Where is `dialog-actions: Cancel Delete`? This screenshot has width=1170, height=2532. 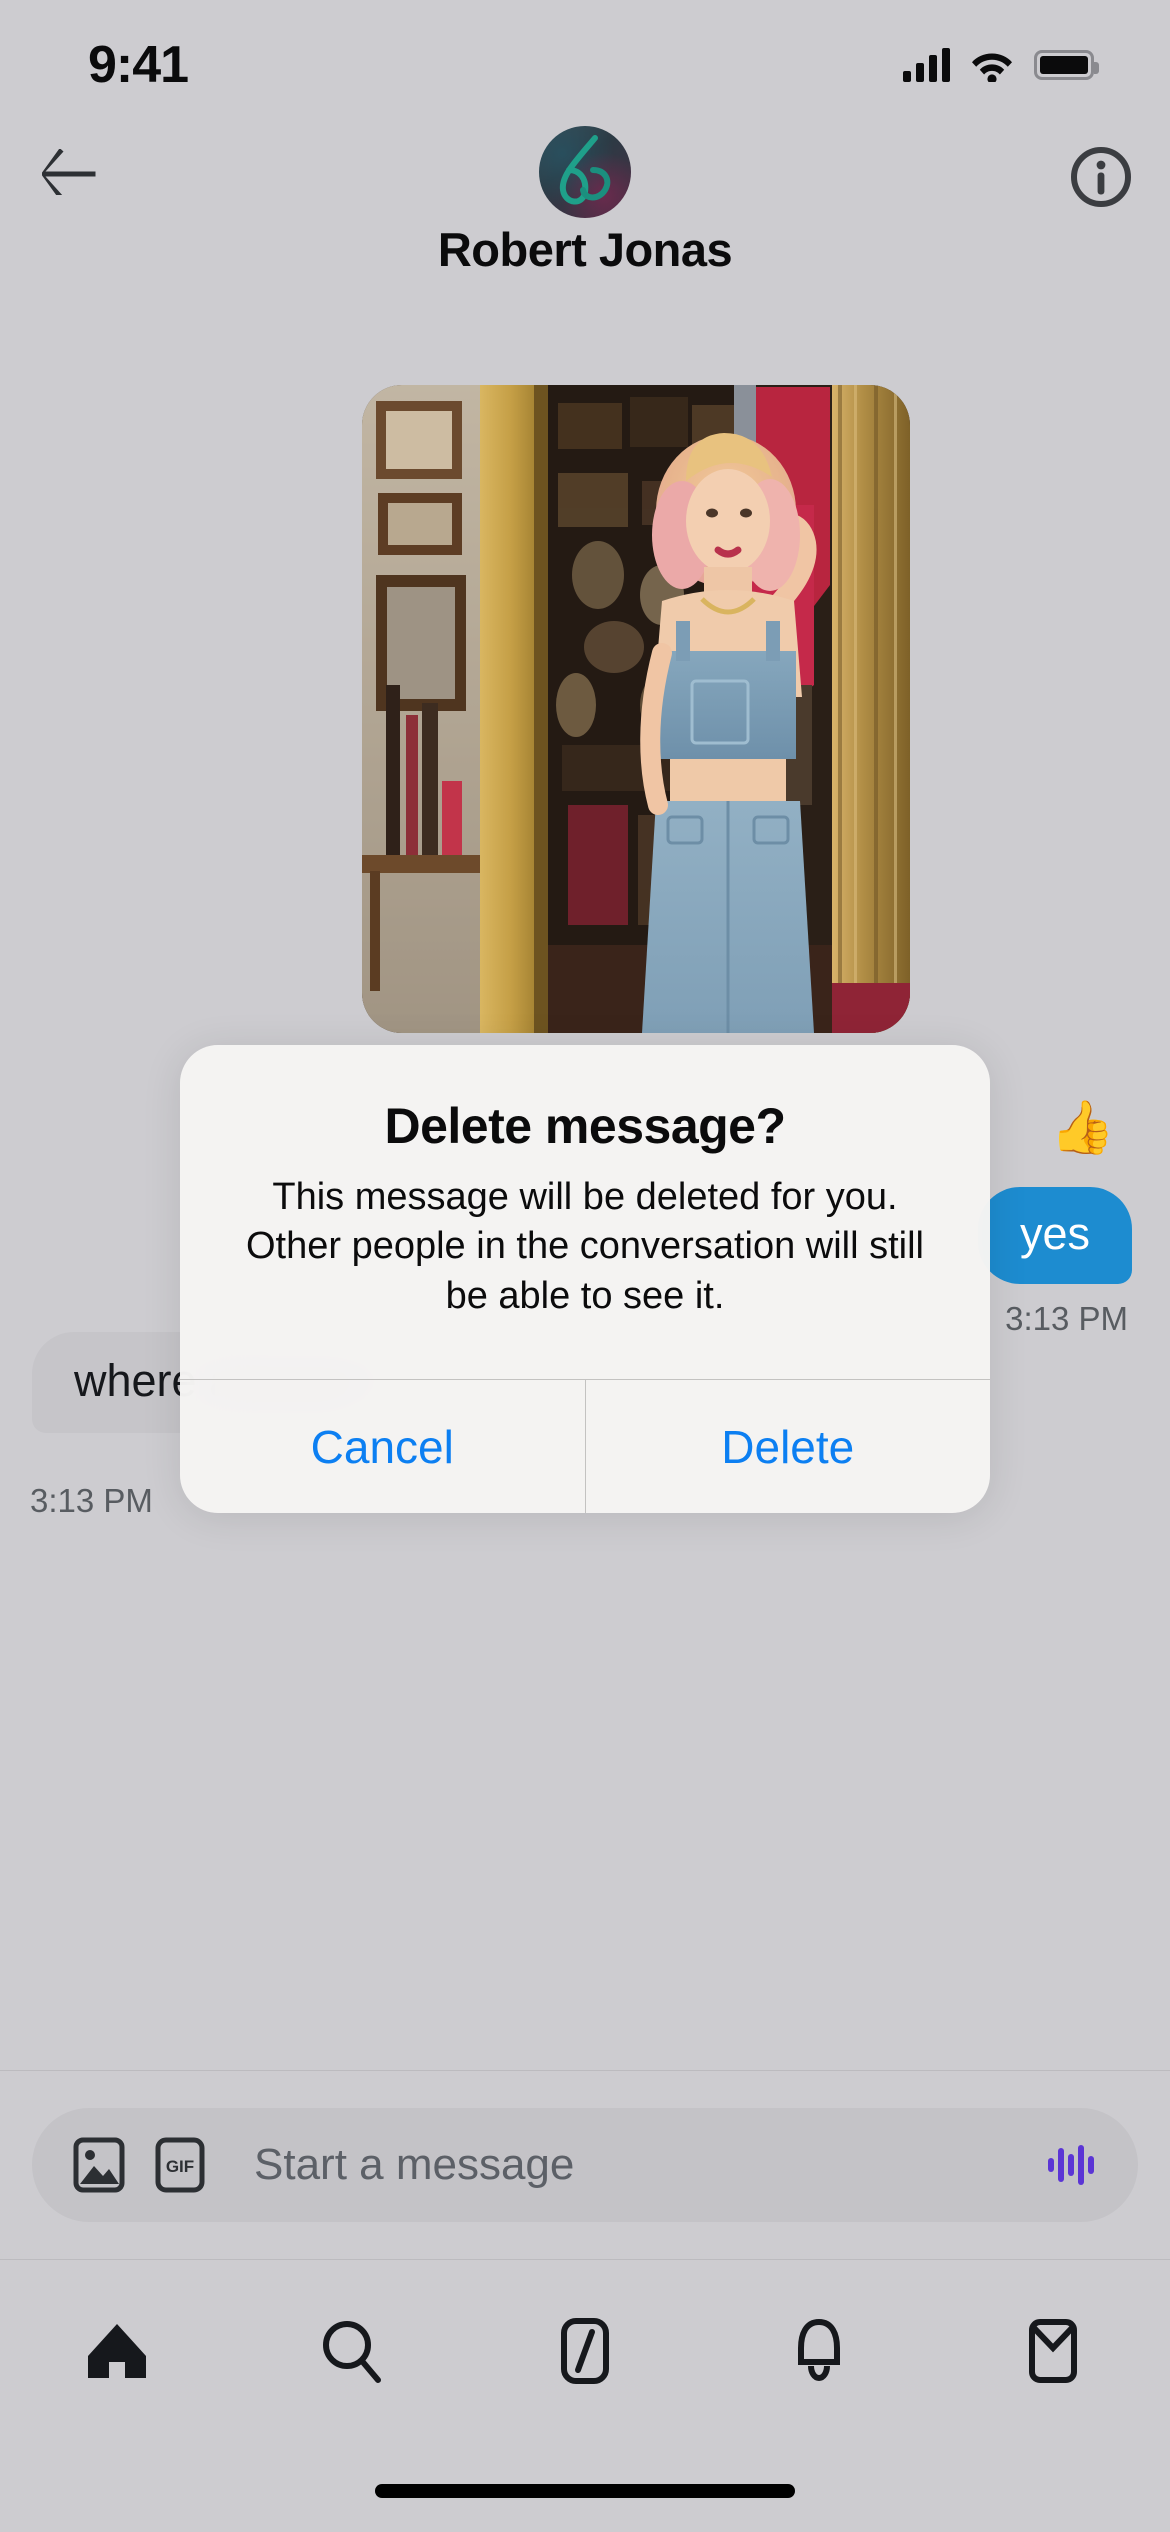 dialog-actions: Cancel Delete is located at coordinates (585, 1446).